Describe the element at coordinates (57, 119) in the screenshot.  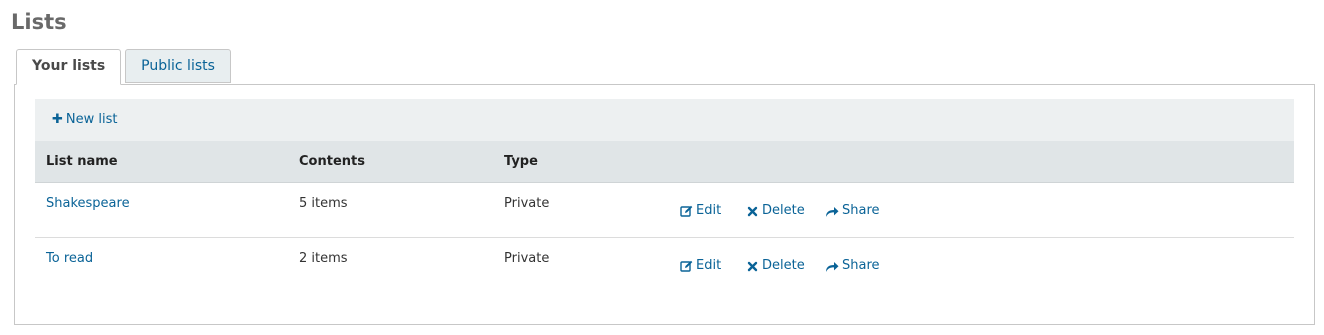
I see `plus-icon: ✚` at that location.